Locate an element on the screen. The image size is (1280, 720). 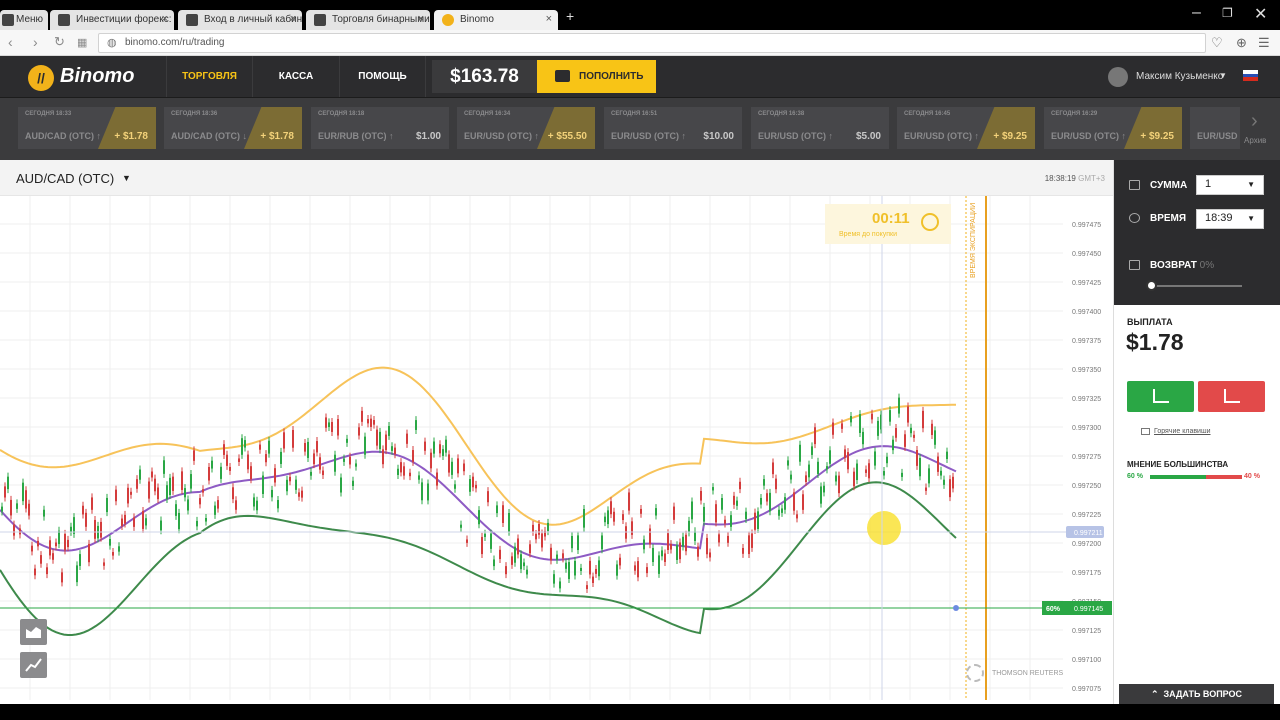
indicators-button is located at coordinates (33, 665).